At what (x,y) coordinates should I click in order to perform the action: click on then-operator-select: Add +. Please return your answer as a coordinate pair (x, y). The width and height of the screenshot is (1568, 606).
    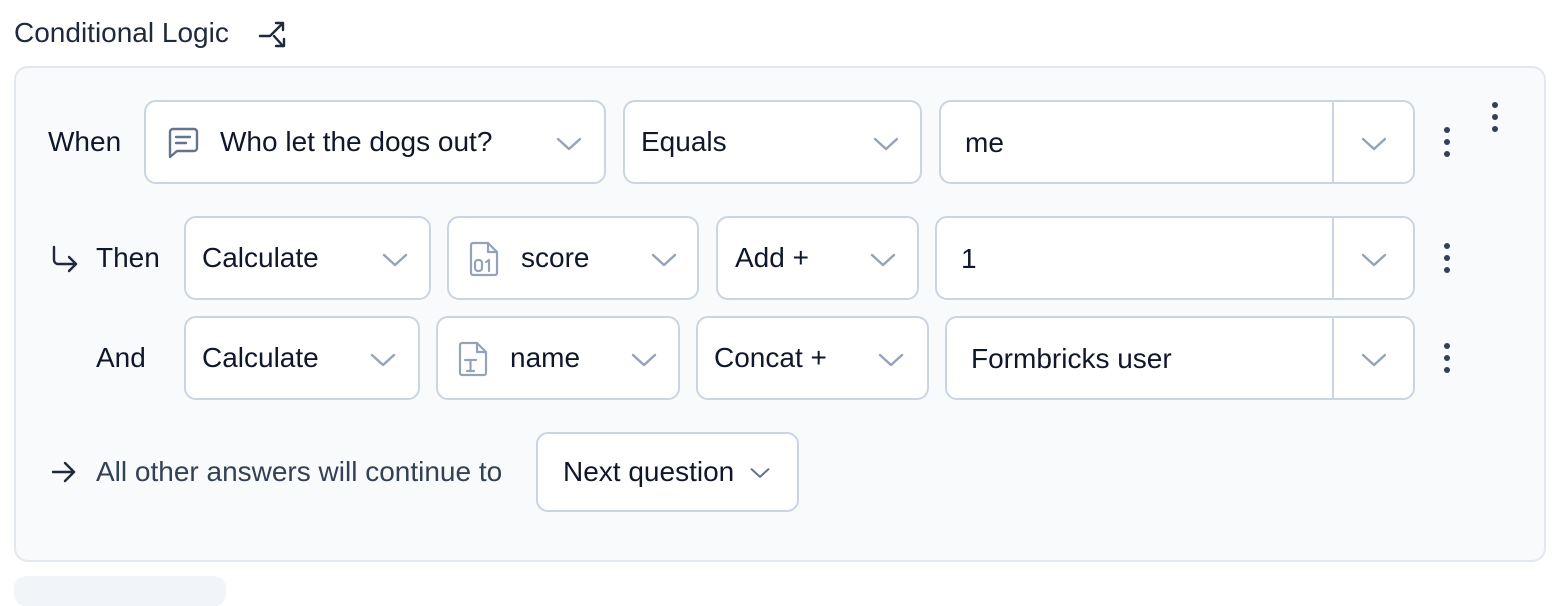
    Looking at the image, I should click on (817, 258).